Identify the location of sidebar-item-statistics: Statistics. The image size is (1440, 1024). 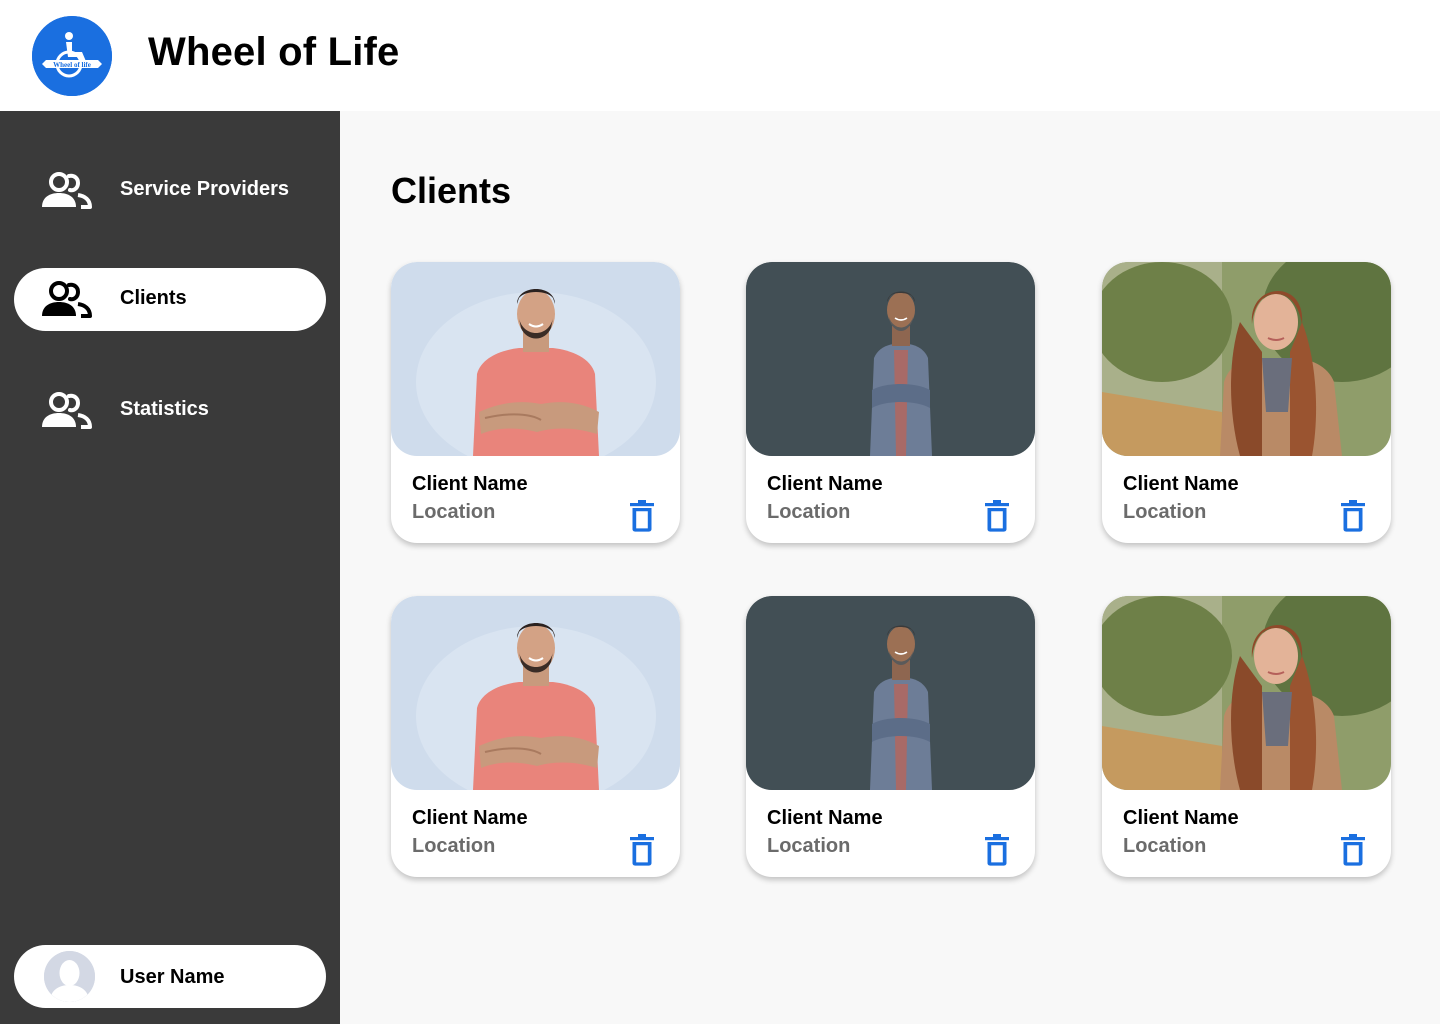
(170, 410).